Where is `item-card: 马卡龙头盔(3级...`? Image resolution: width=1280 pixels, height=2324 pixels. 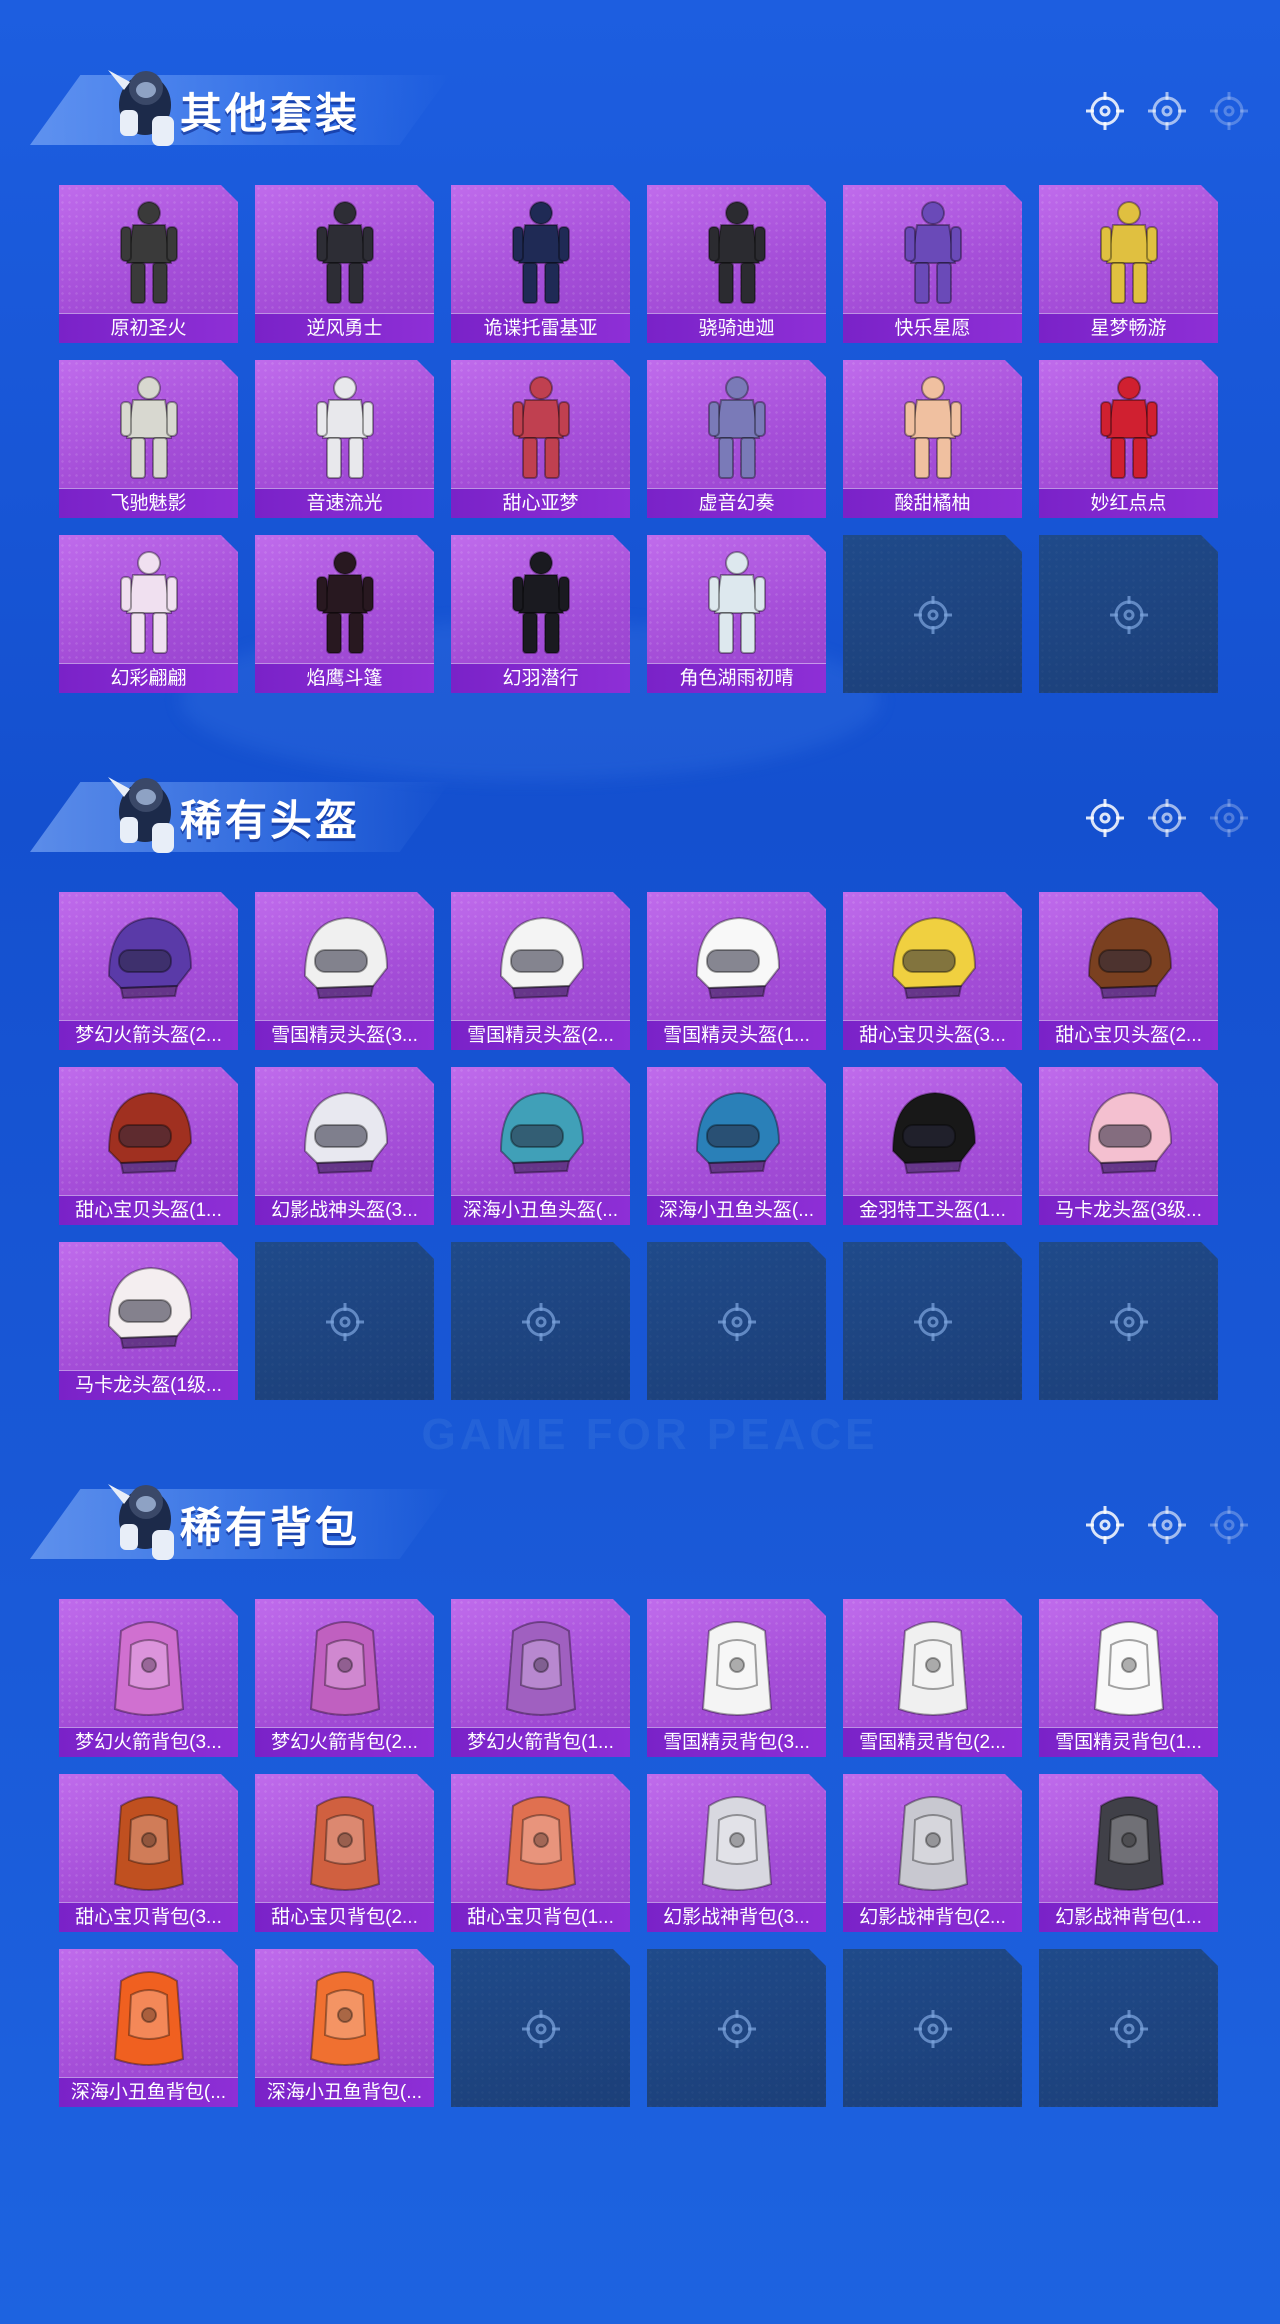
item-card: 马卡龙头盔(3级... is located at coordinates (1128, 1146).